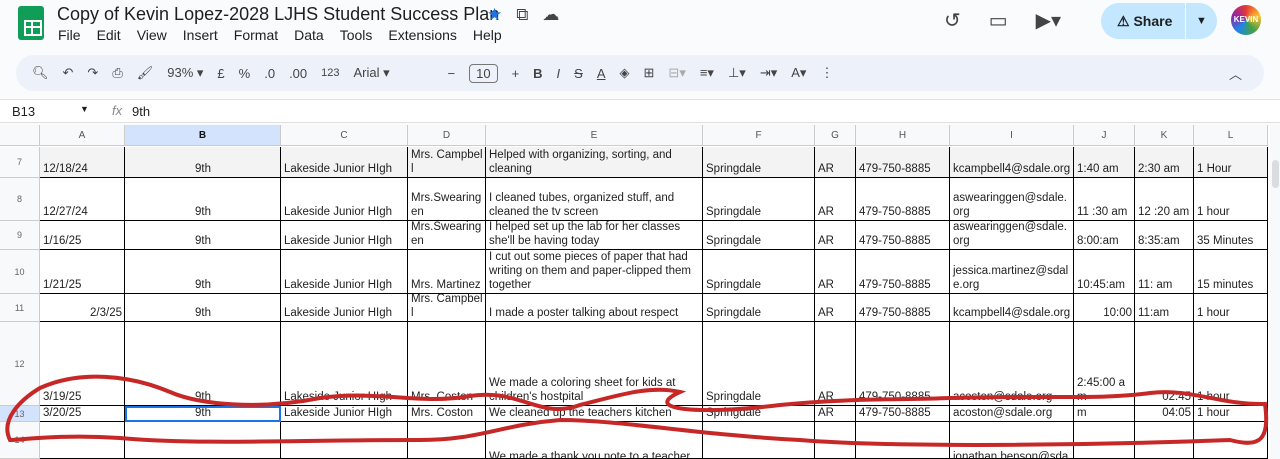 This screenshot has height=459, width=1280. I want to click on cell-k10: 11: am, so click(1164, 272).